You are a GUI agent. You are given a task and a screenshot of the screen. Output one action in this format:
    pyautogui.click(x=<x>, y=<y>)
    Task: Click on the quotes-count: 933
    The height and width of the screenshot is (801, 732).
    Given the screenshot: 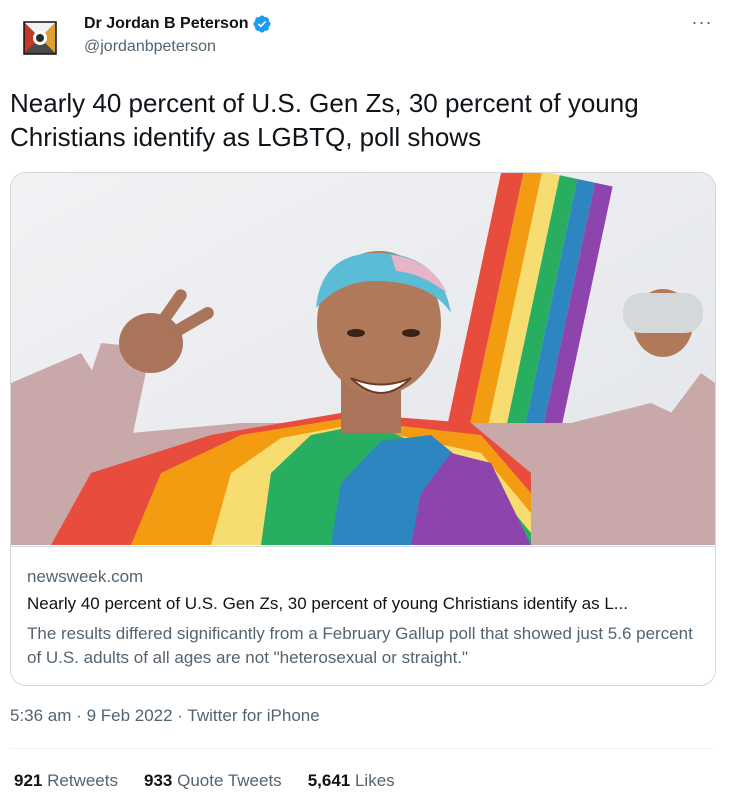 What is the action you would take?
    pyautogui.click(x=158, y=780)
    